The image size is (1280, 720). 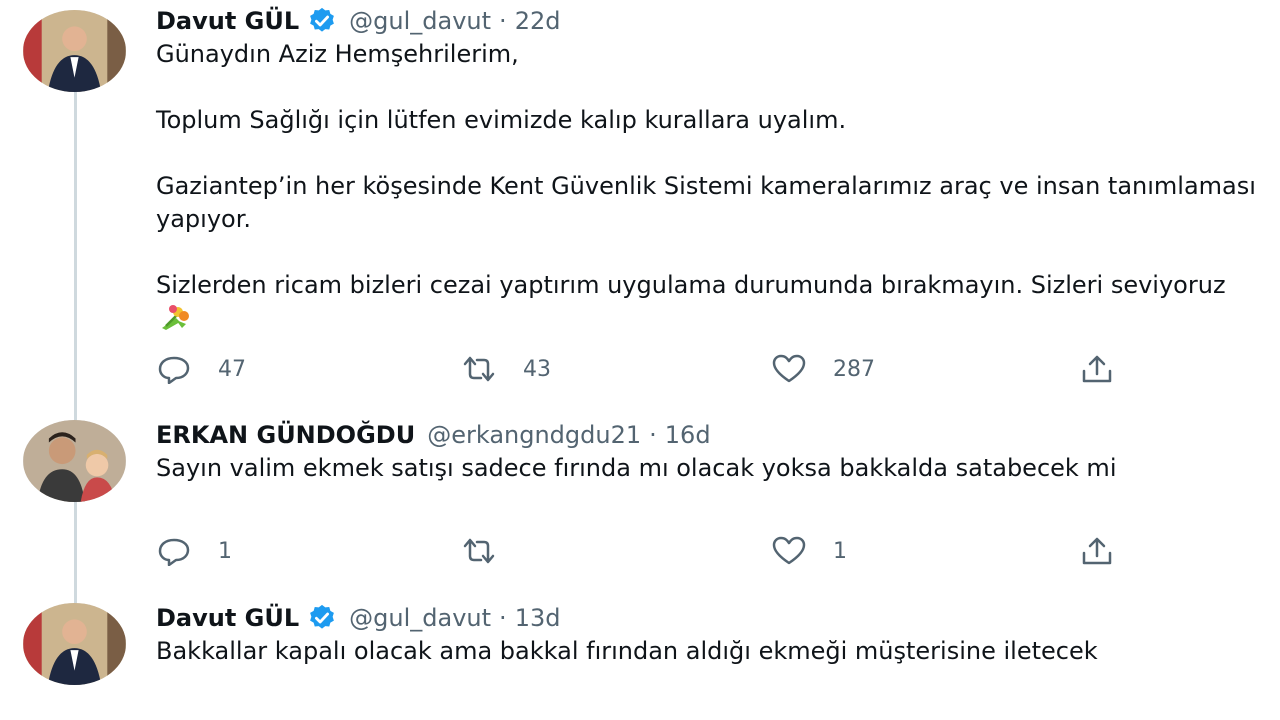 What do you see at coordinates (537, 369) in the screenshot?
I see `retweet-count: 43` at bounding box center [537, 369].